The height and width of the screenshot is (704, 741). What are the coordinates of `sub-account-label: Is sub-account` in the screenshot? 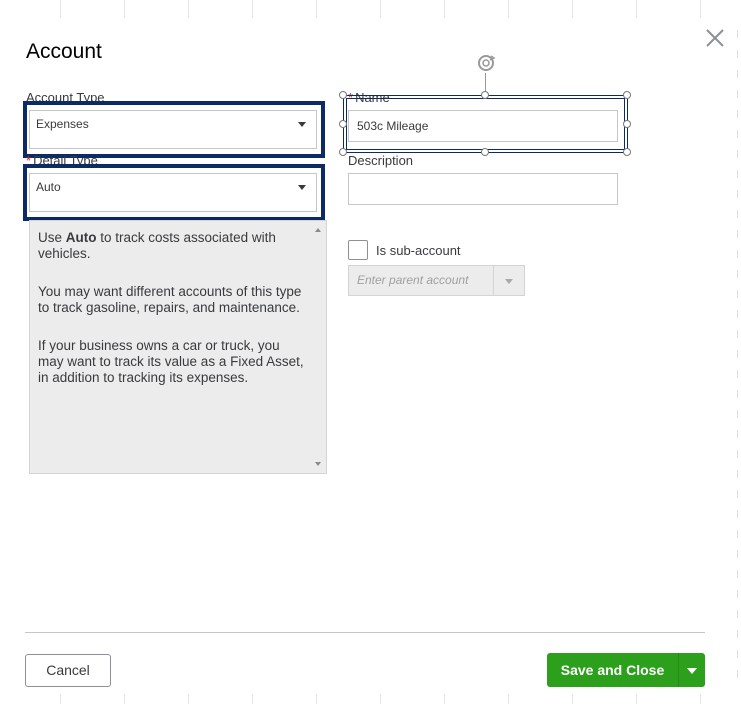 It's located at (418, 250).